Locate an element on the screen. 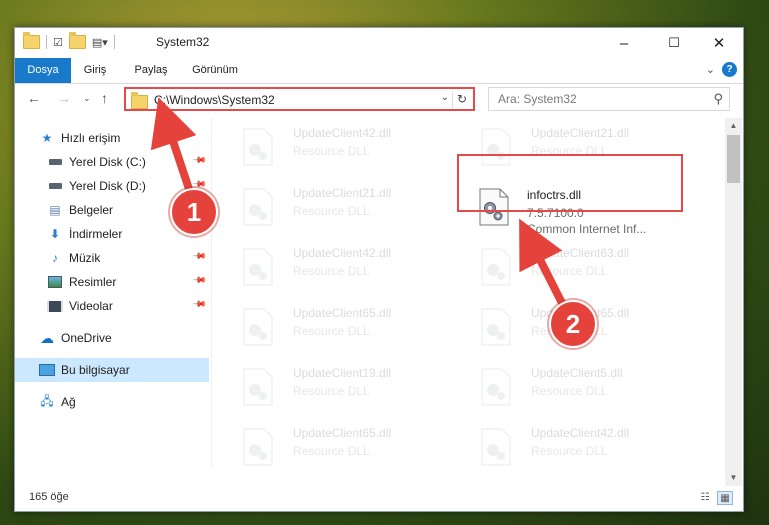 Image resolution: width=769 pixels, height=525 pixels. ribbon-tabs: Dosya Giriş Paylaş Görünüm ⌄ ? is located at coordinates (379, 71).